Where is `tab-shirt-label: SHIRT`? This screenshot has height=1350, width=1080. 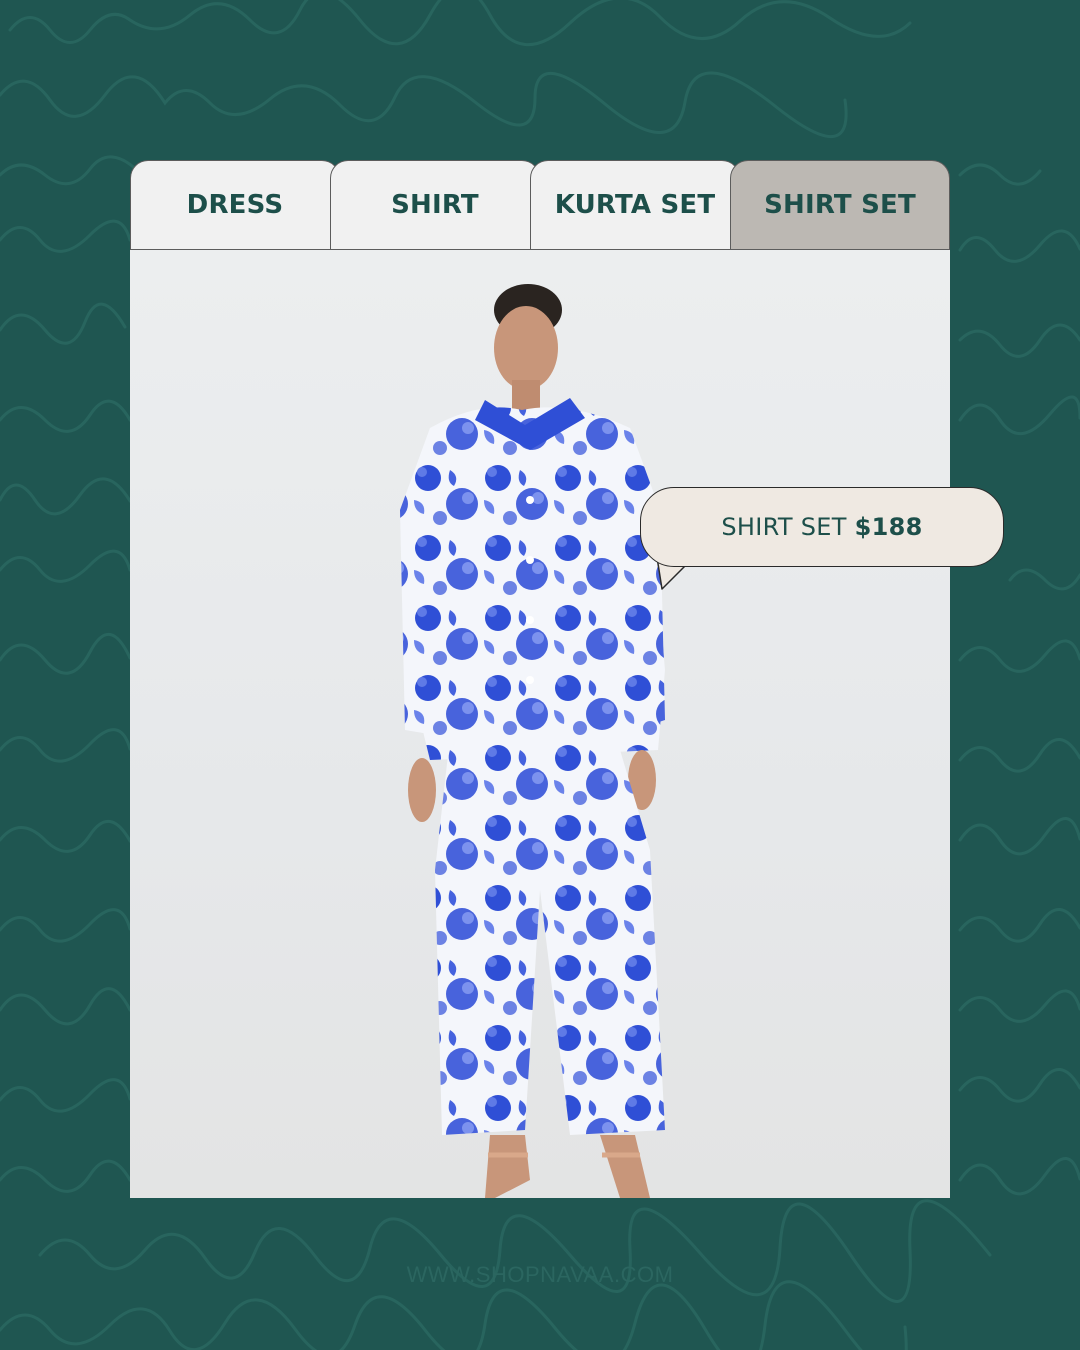 tab-shirt-label: SHIRT is located at coordinates (435, 205).